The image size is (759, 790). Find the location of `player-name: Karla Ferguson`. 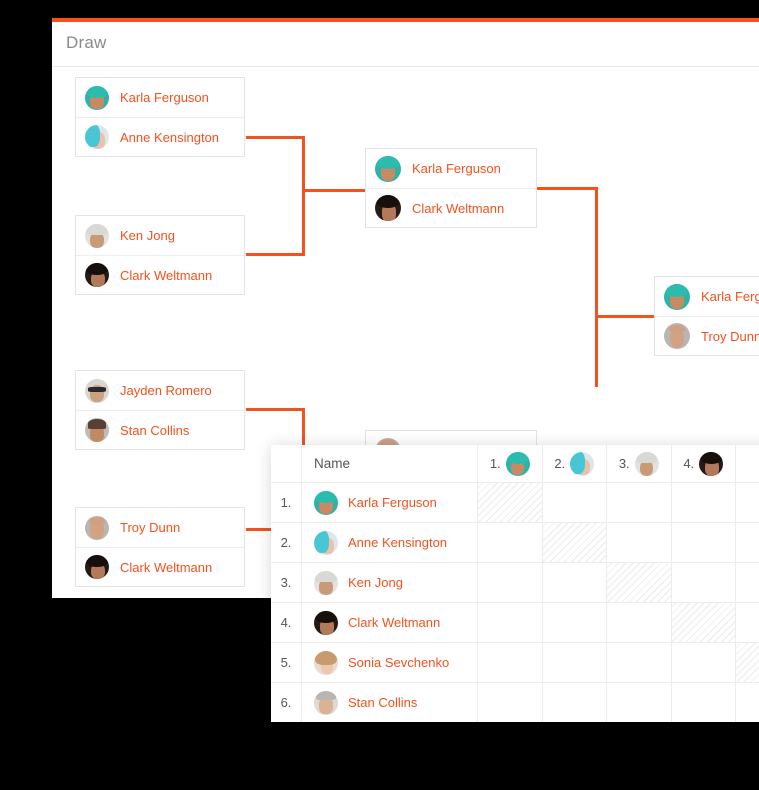

player-name: Karla Ferguson is located at coordinates (456, 168).